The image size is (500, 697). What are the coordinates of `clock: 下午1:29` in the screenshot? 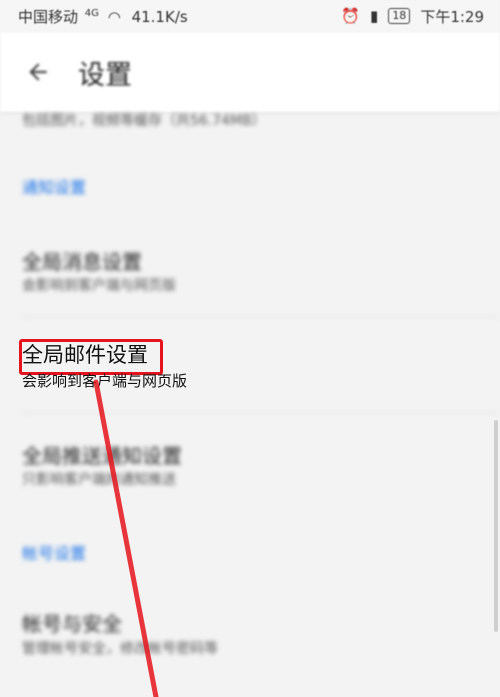 It's located at (452, 16).